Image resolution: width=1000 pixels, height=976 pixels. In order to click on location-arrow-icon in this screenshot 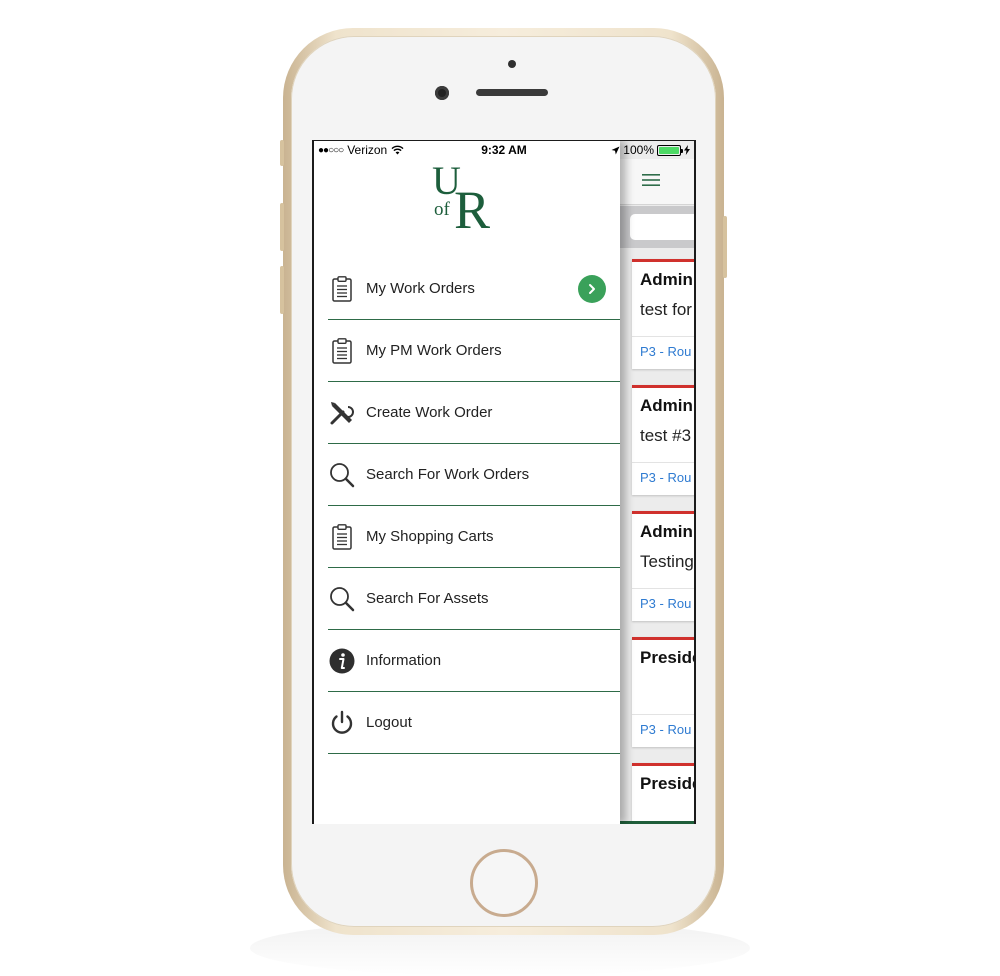, I will do `click(615, 150)`.